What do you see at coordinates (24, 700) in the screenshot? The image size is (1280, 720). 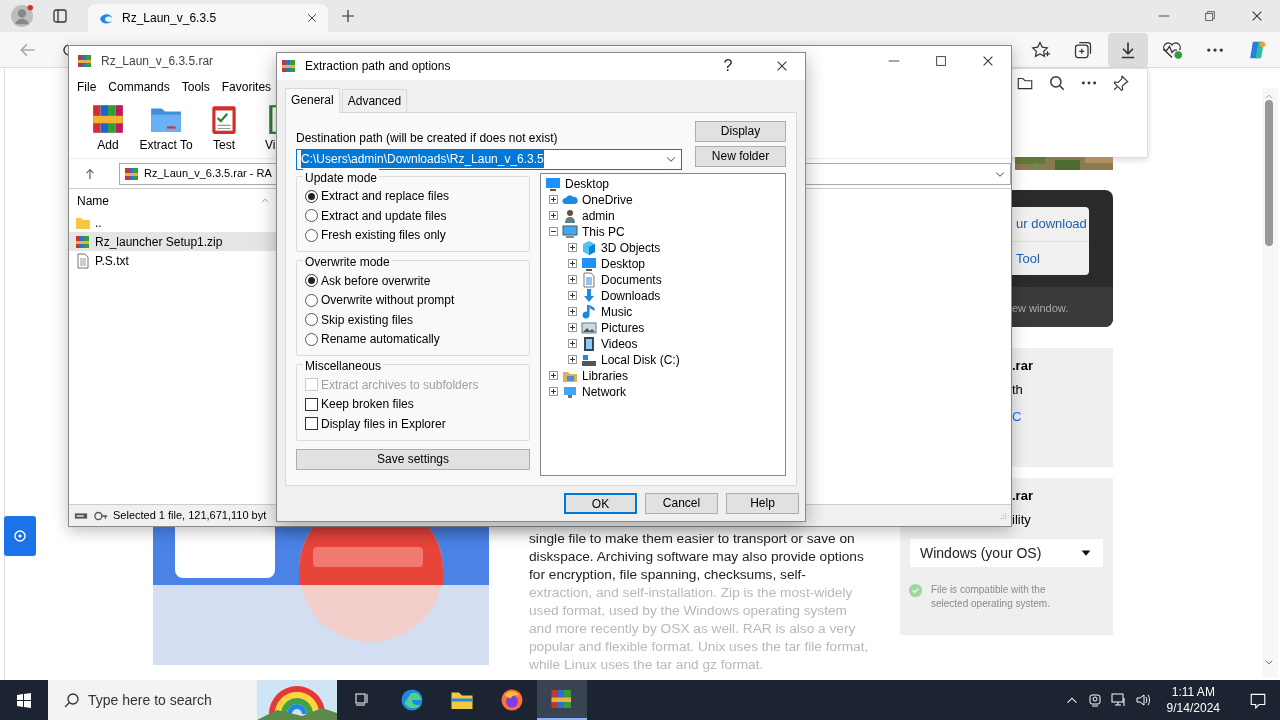 I see `start-icon` at bounding box center [24, 700].